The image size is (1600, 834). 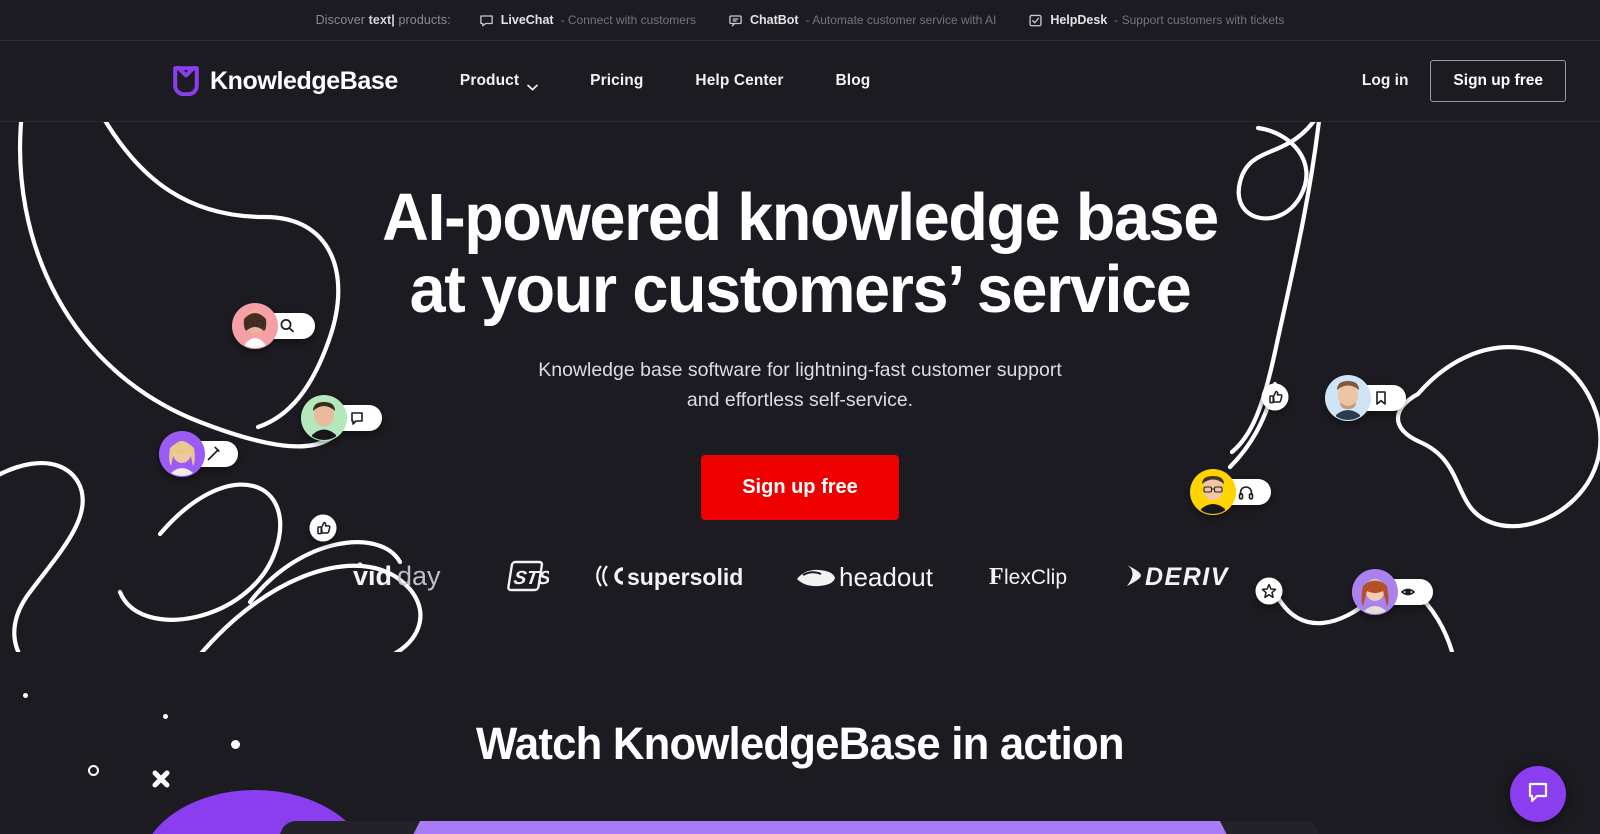 What do you see at coordinates (800, 217) in the screenshot?
I see `hero-title-line-1: AI-powered knowledge base` at bounding box center [800, 217].